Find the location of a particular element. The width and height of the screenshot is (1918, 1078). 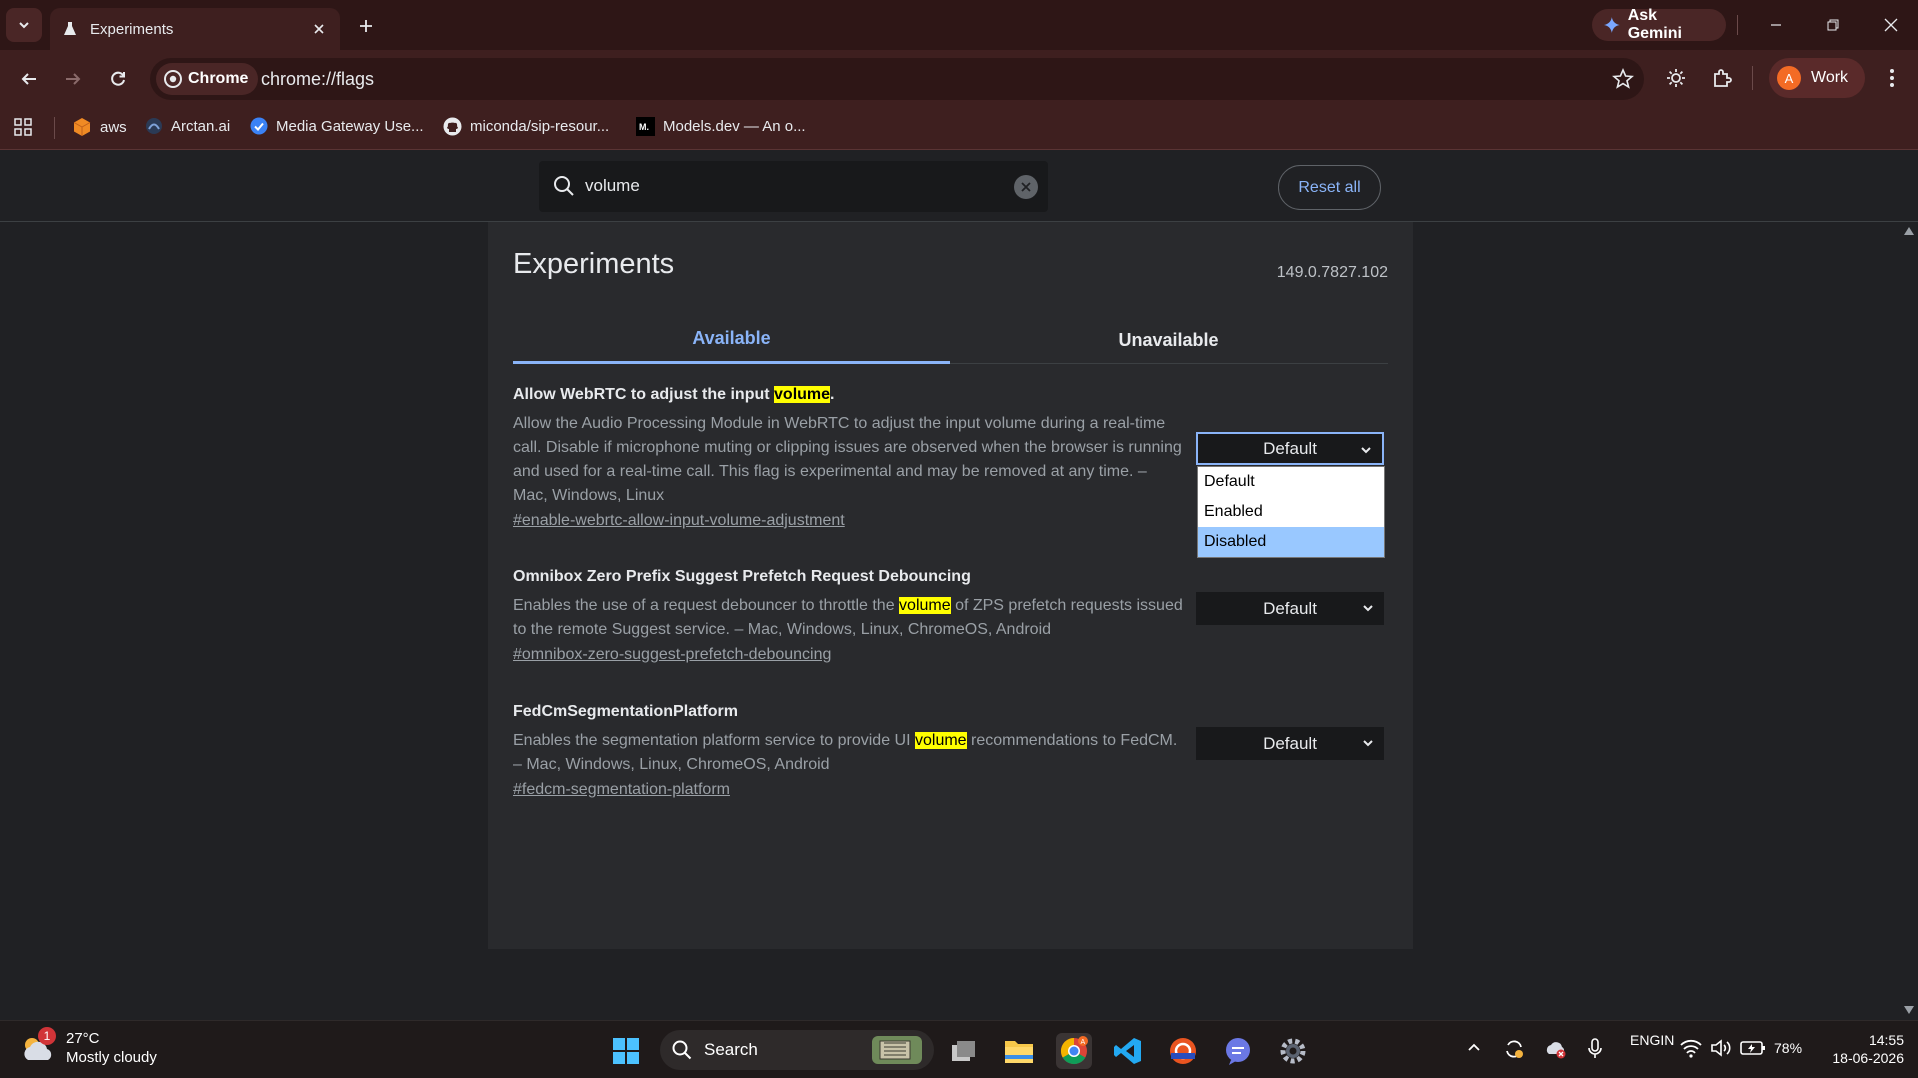

option-enabled: Enabled is located at coordinates (1291, 512).